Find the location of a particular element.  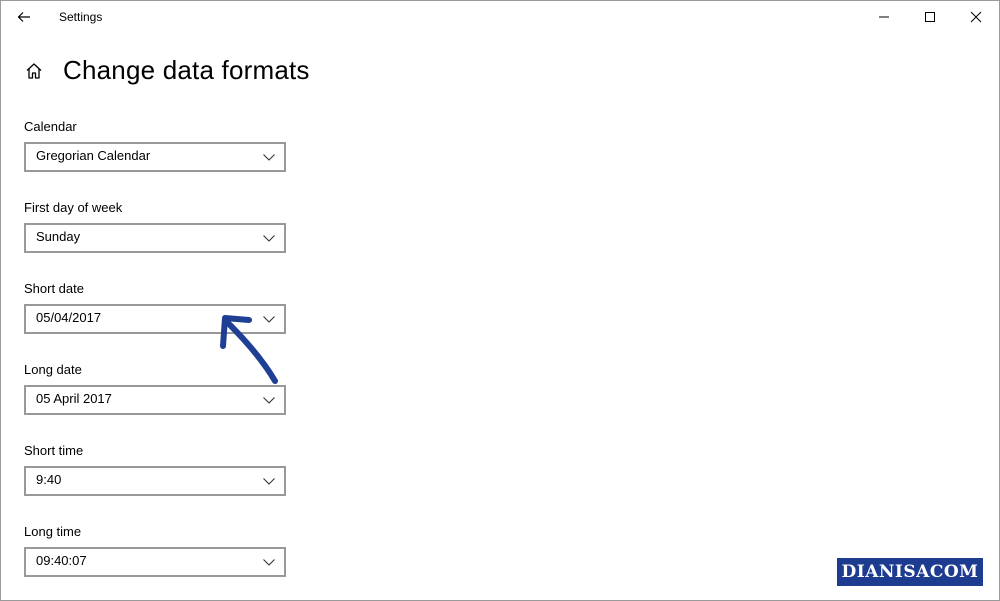

close-icon is located at coordinates (976, 17).